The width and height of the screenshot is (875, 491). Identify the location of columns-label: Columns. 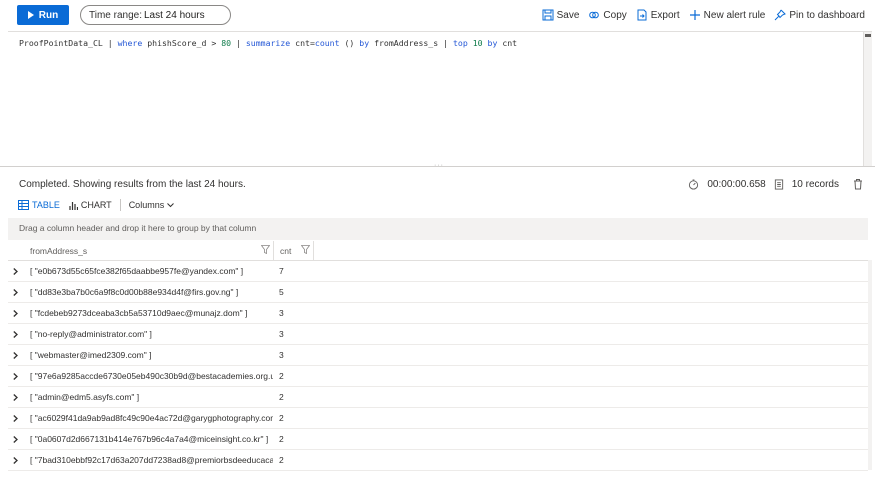
(146, 205).